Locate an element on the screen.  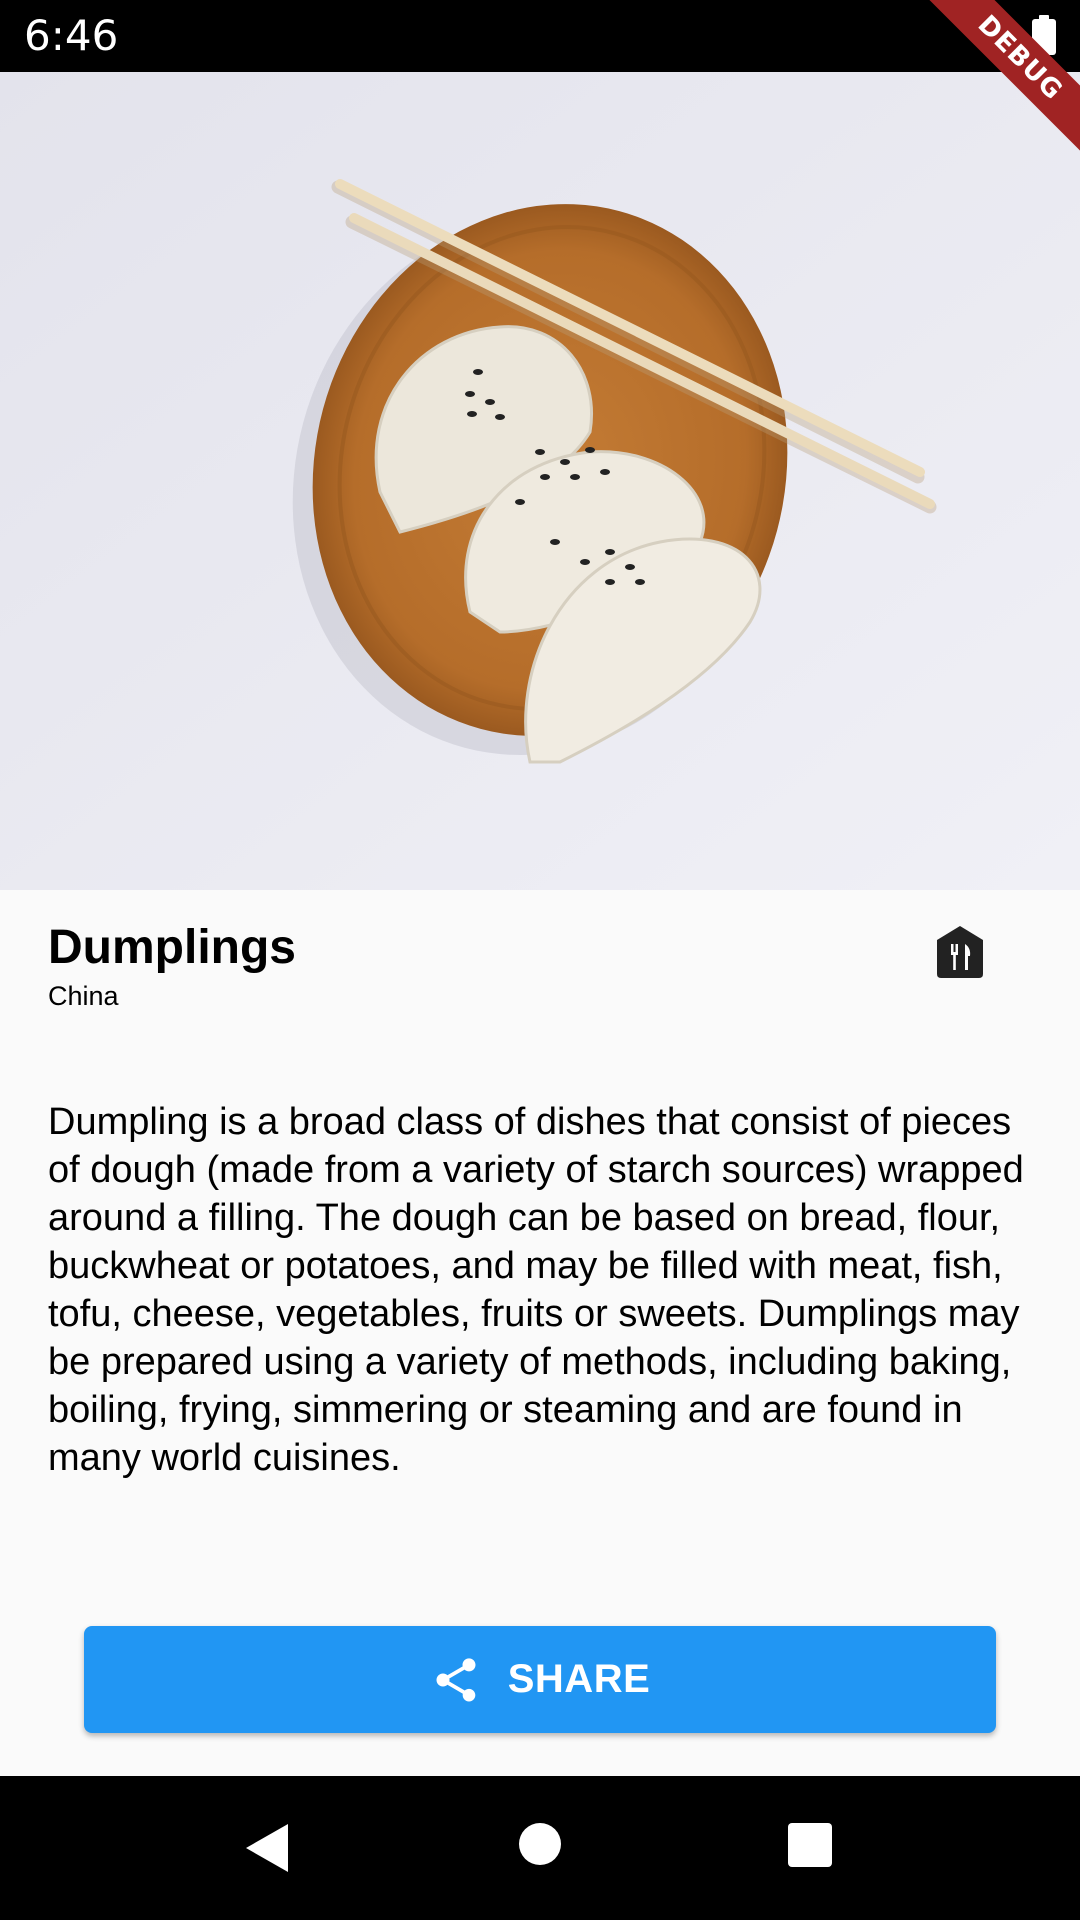
status-time: 6:46 is located at coordinates (71, 35).